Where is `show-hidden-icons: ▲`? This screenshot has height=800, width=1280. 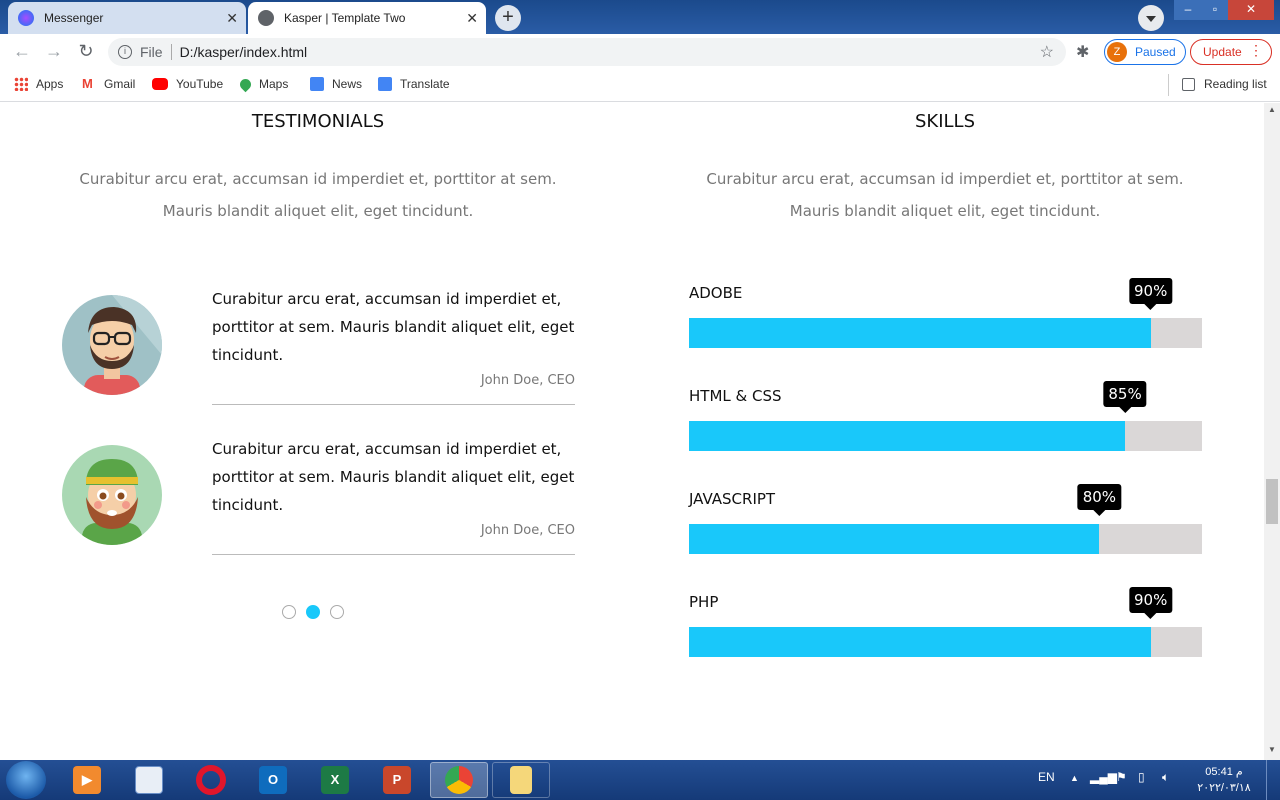
show-hidden-icons: ▲ is located at coordinates (1074, 778).